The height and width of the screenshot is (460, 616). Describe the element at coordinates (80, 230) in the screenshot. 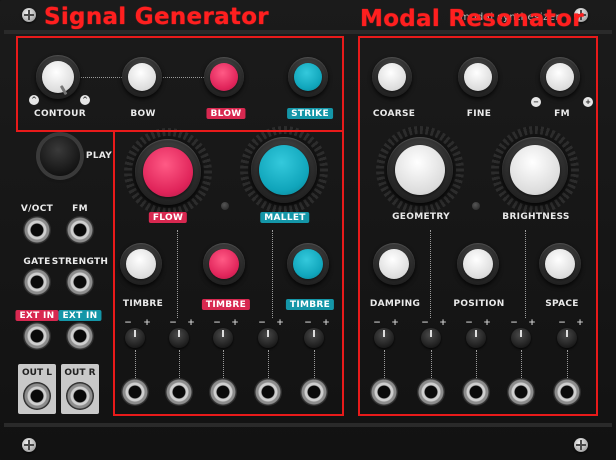

I see `fm-input-jack` at that location.